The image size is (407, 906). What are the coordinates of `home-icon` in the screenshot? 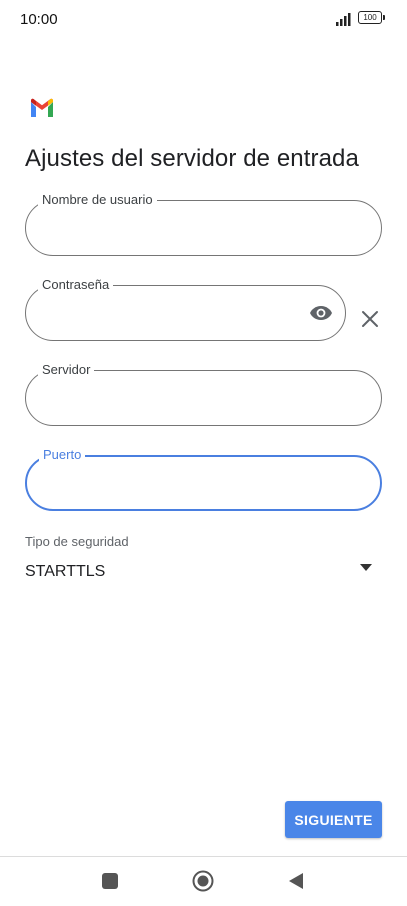 It's located at (203, 881).